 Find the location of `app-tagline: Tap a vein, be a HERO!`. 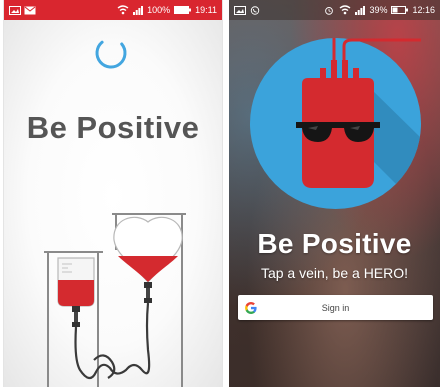

app-tagline: Tap a vein, be a HERO! is located at coordinates (334, 273).